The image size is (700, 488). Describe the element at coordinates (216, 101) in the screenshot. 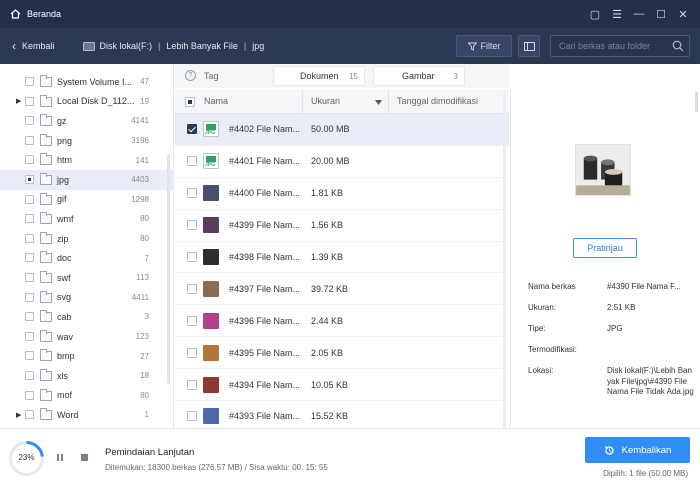

I see `column-name: Nama` at that location.